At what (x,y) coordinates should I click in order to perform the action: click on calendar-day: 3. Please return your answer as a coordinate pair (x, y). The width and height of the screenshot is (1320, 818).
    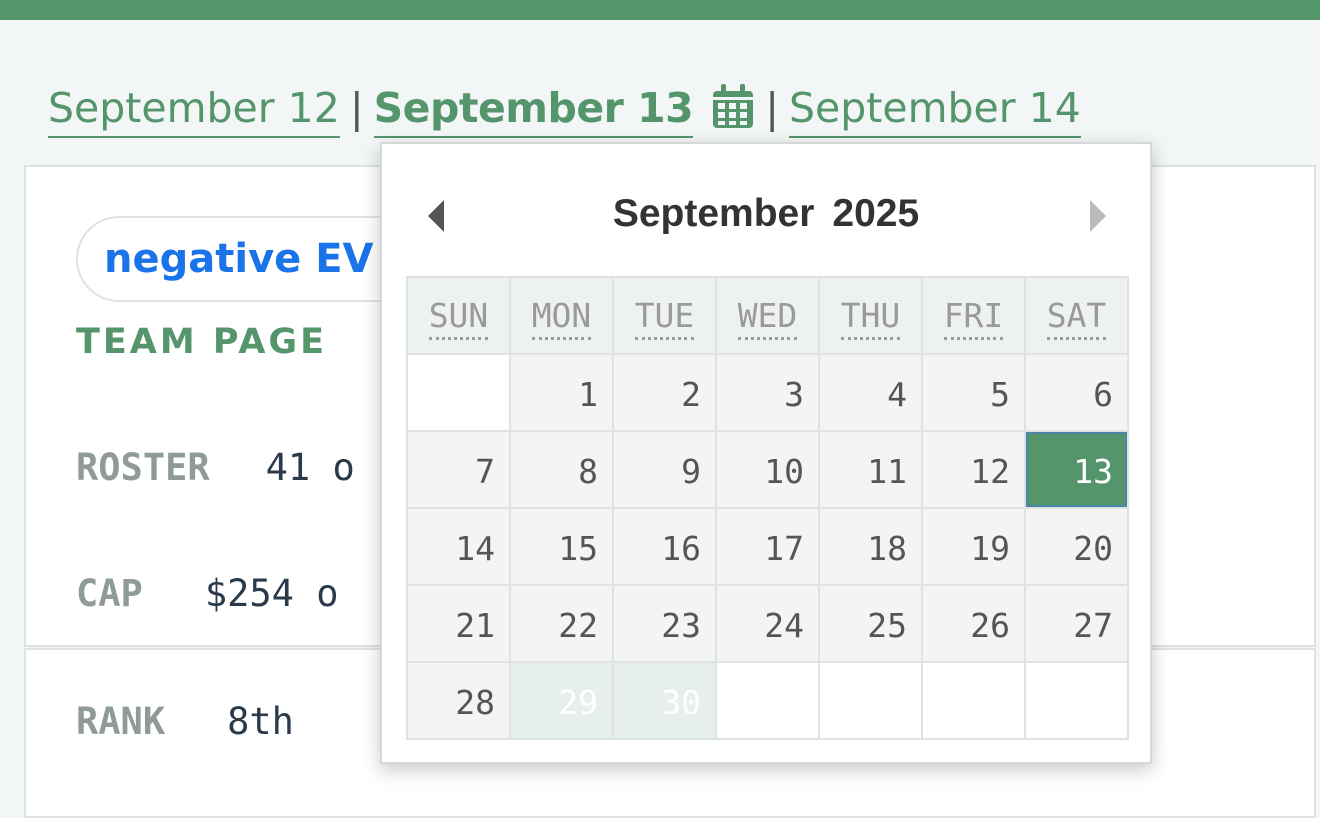
    Looking at the image, I should click on (767, 392).